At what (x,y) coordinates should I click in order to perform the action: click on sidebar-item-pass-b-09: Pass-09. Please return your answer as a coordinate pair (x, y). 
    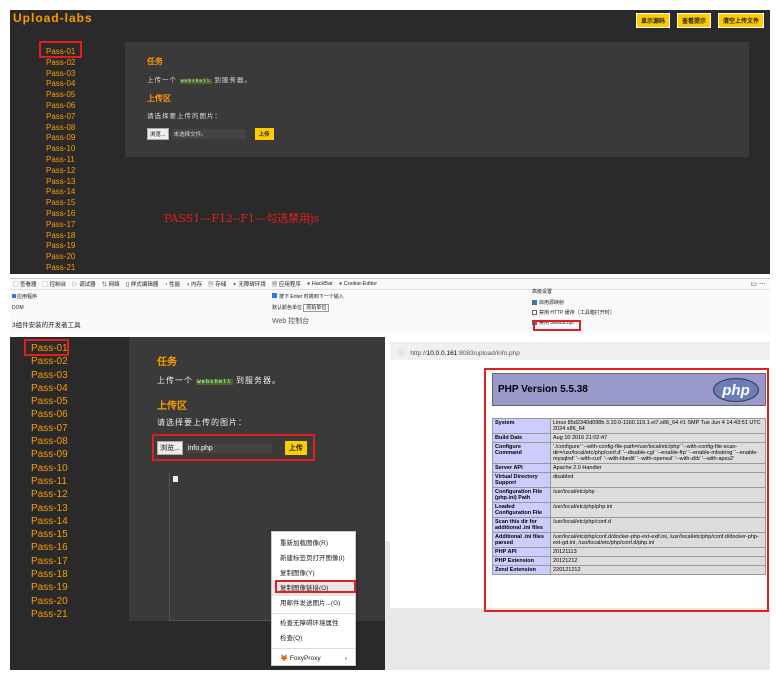
    Looking at the image, I should click on (49, 454).